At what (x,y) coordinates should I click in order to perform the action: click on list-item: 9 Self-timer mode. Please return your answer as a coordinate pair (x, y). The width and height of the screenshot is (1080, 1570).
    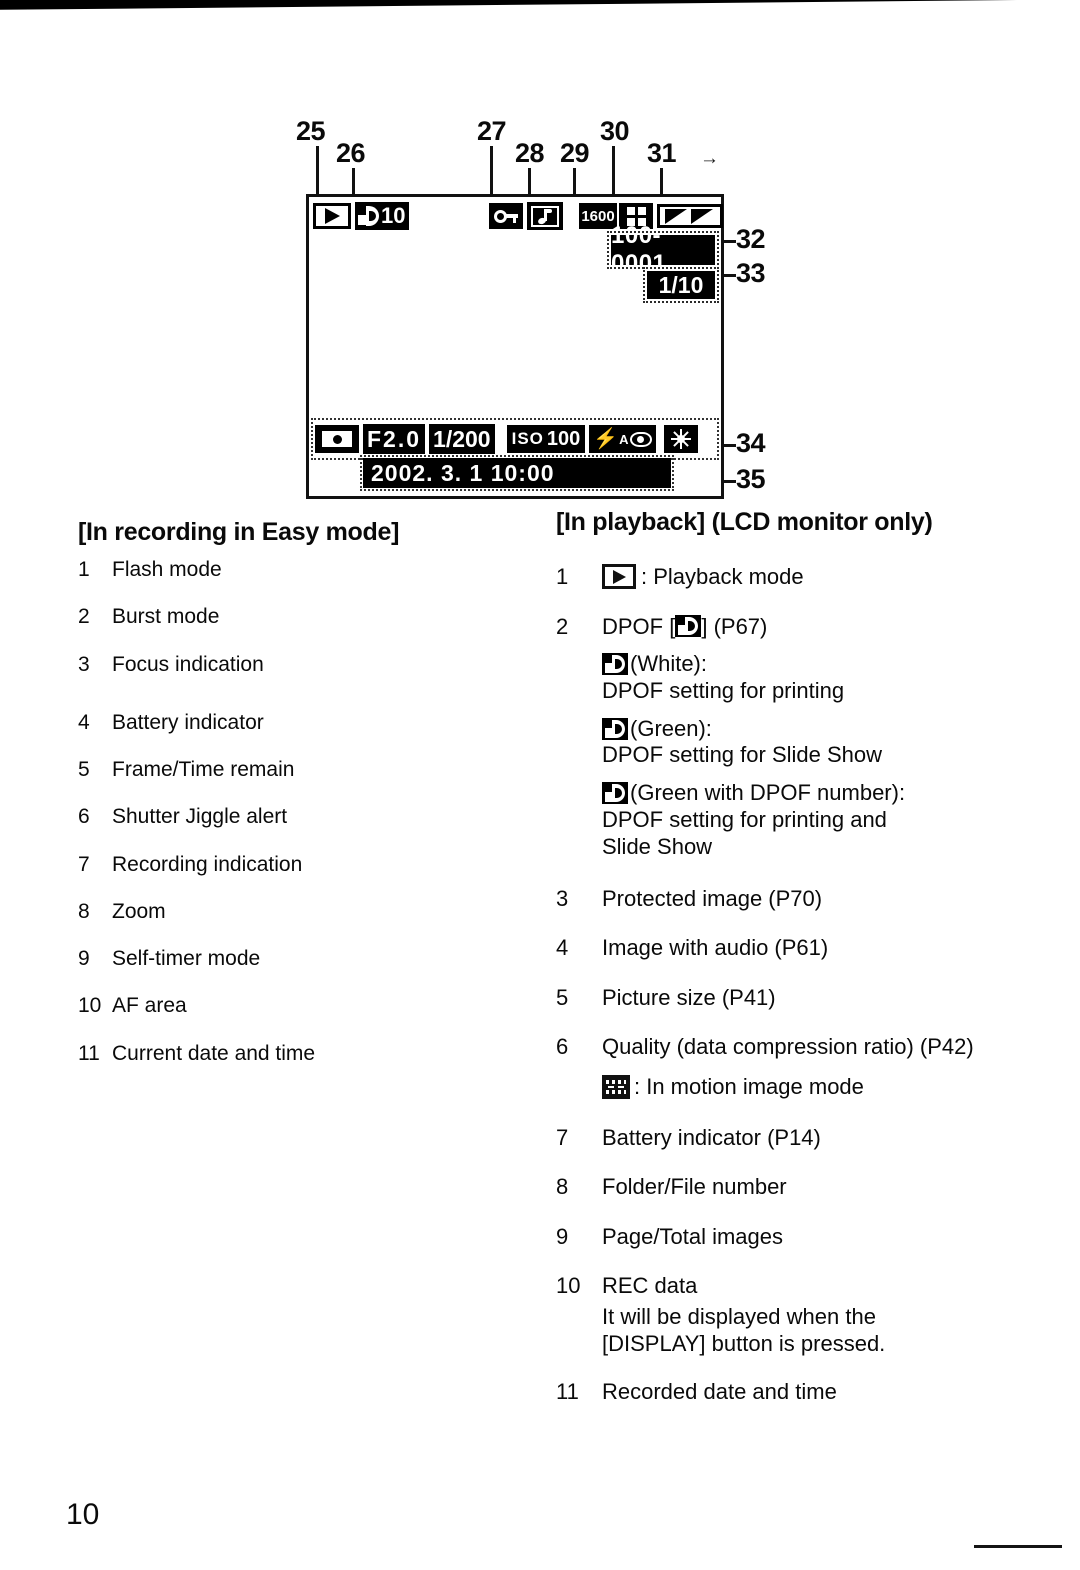
    Looking at the image, I should click on (288, 959).